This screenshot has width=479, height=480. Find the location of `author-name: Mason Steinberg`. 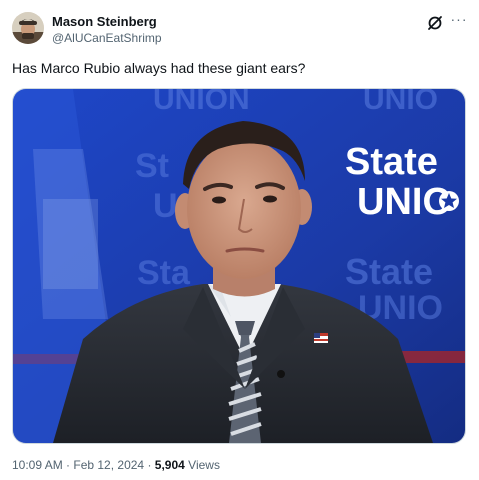

author-name: Mason Steinberg is located at coordinates (104, 21).